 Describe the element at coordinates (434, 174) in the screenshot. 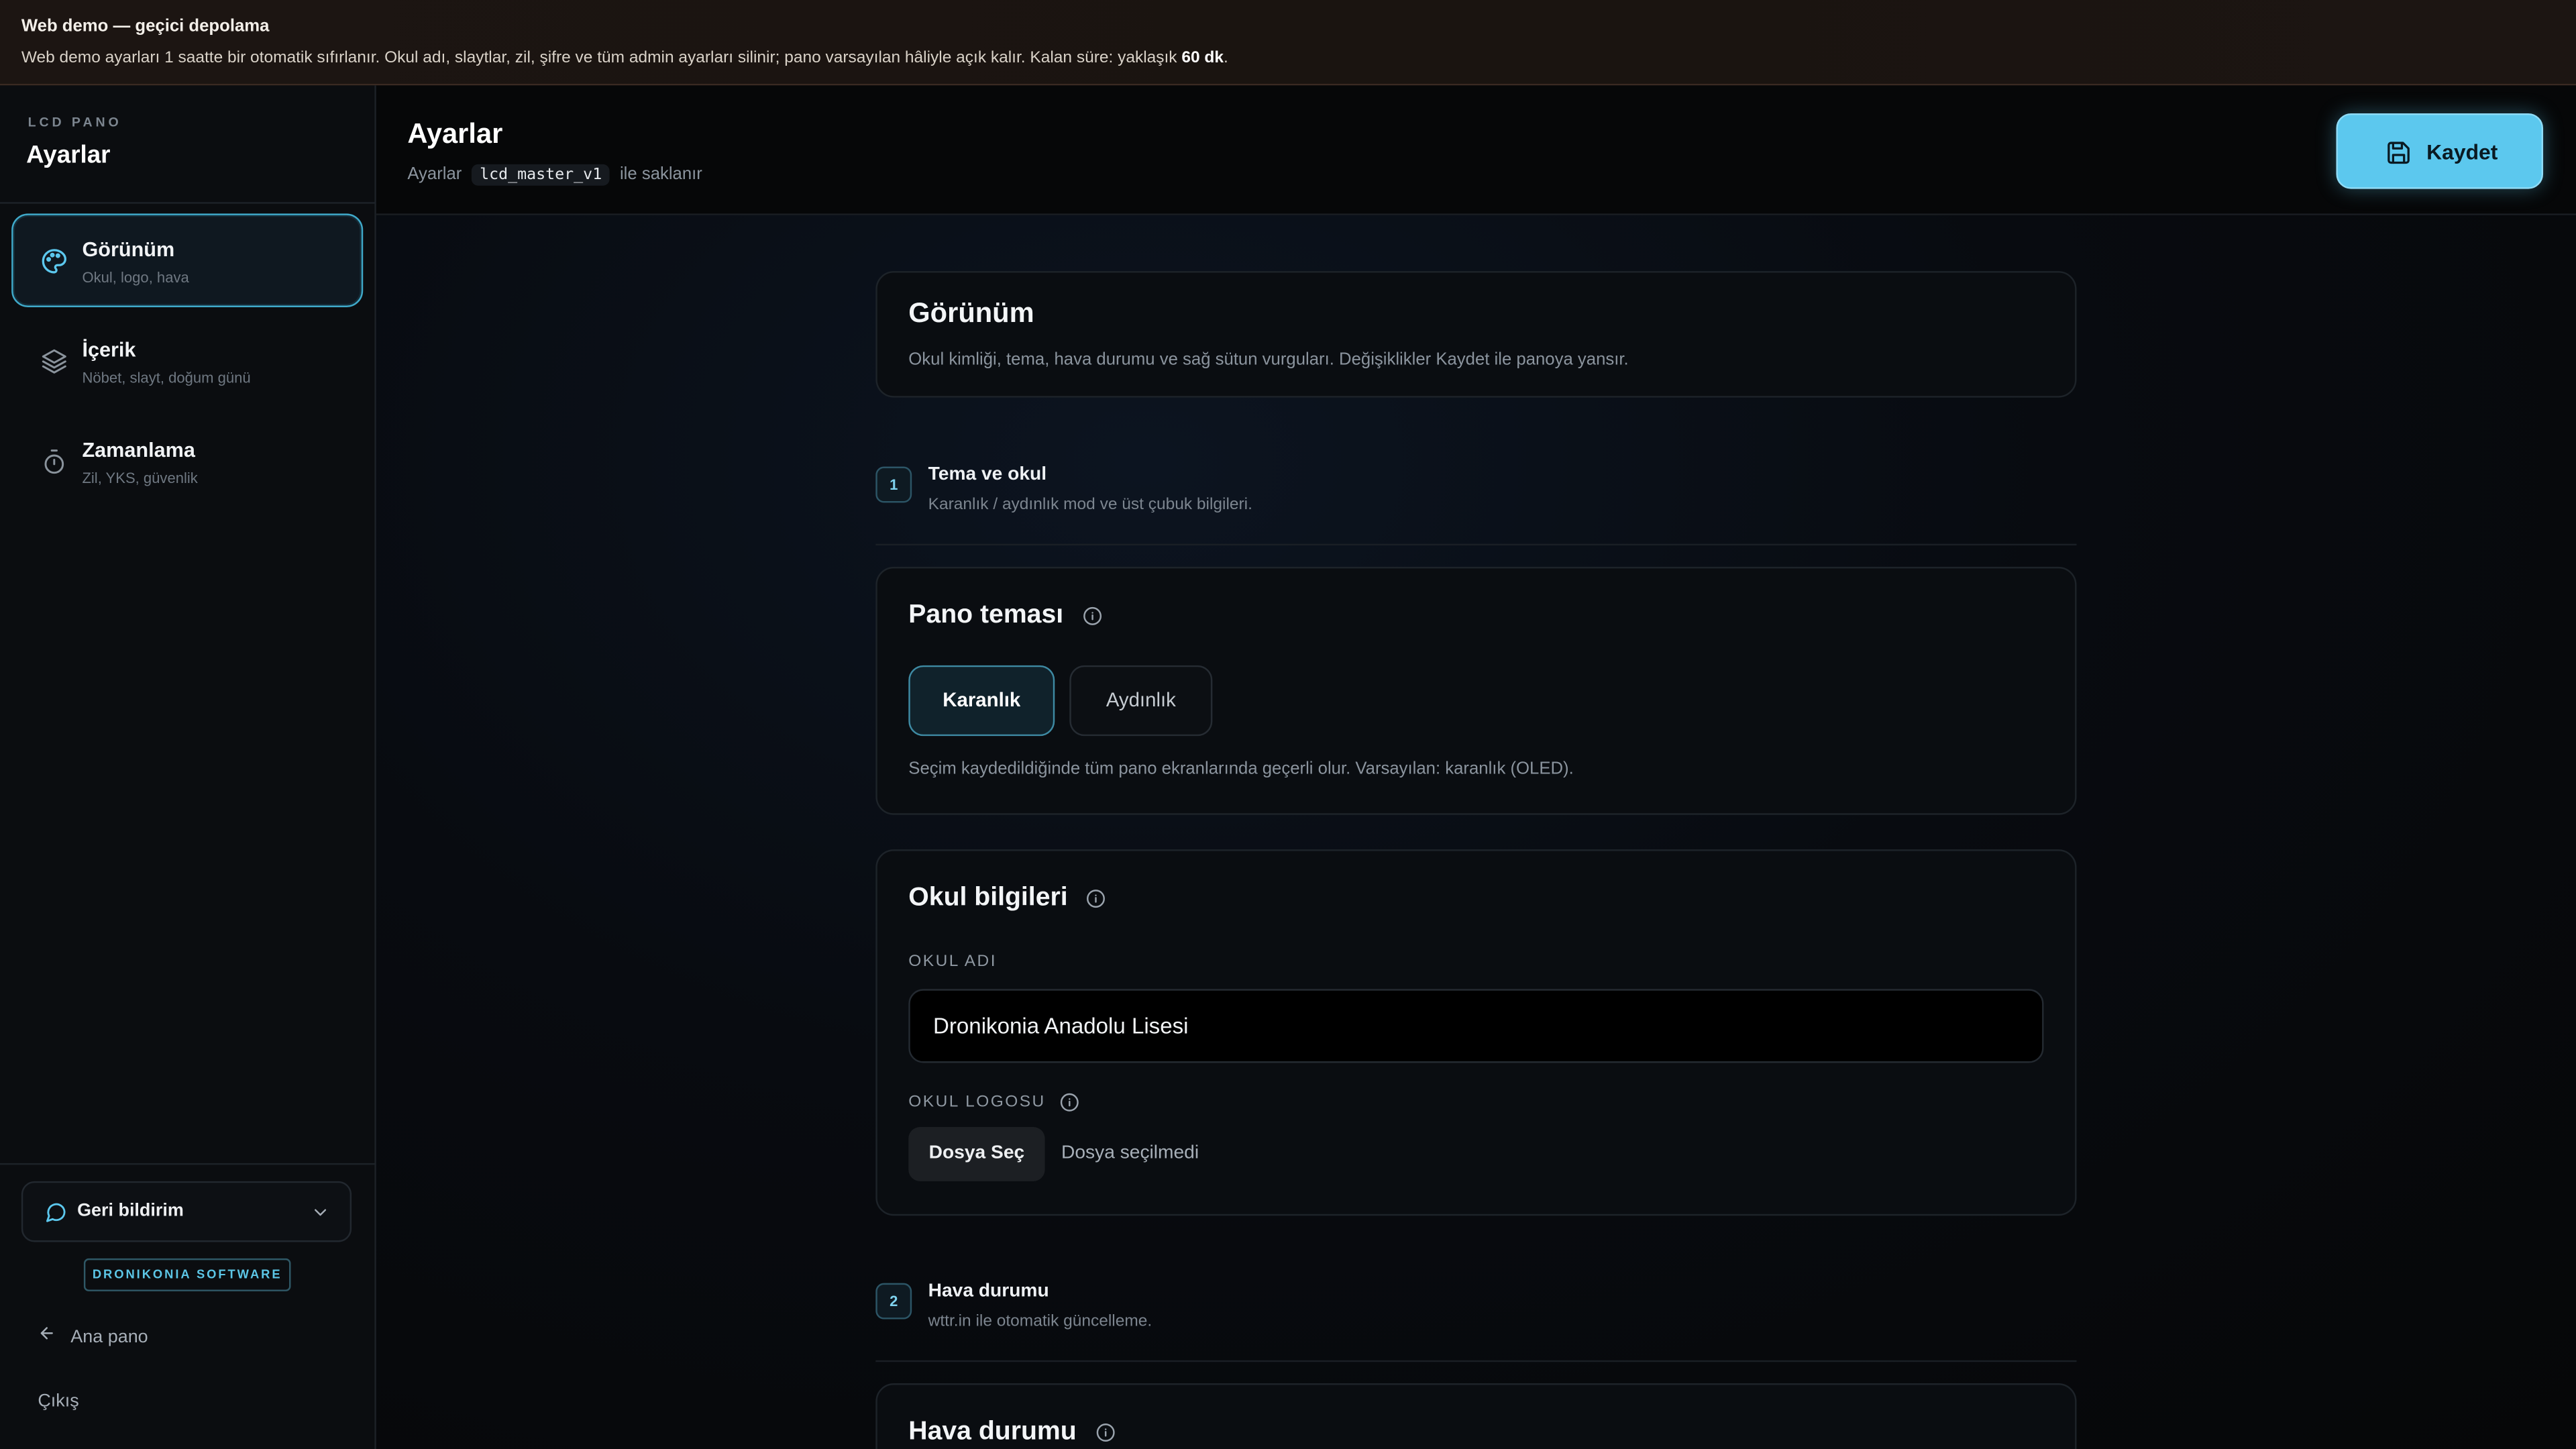

I see `subtitle-prefix: Ayarlar` at that location.